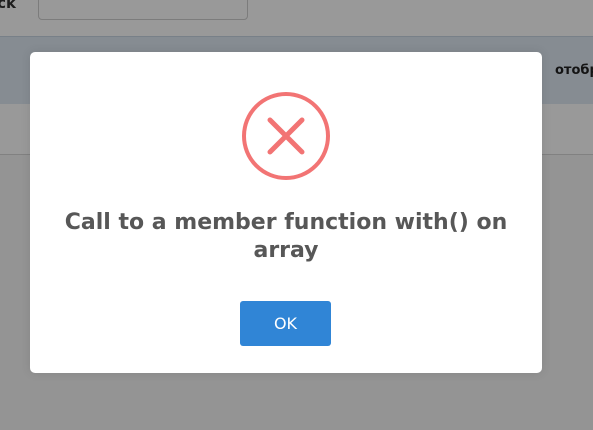 The width and height of the screenshot is (593, 430). What do you see at coordinates (286, 136) in the screenshot?
I see `error-x-icon` at bounding box center [286, 136].